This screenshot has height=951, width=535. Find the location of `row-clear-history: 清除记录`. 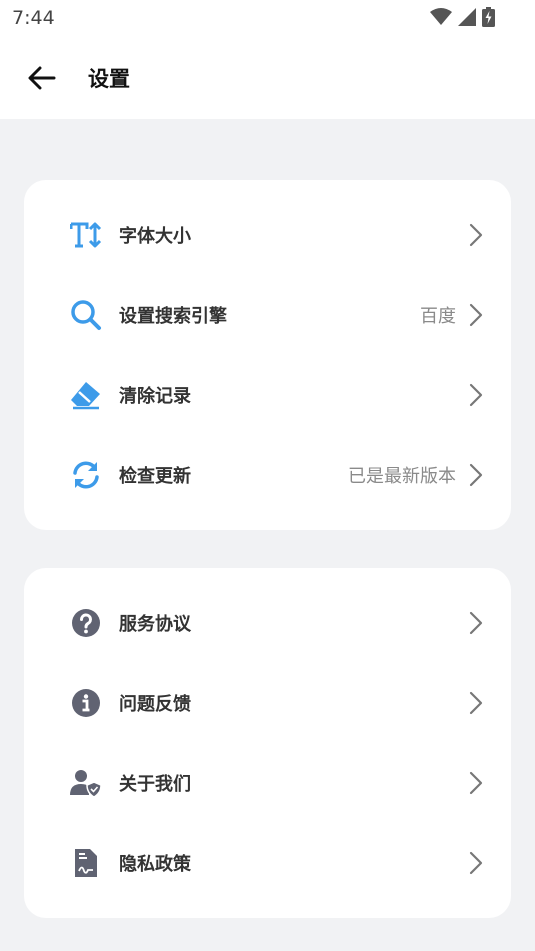

row-clear-history: 清除记录 is located at coordinates (267, 395).